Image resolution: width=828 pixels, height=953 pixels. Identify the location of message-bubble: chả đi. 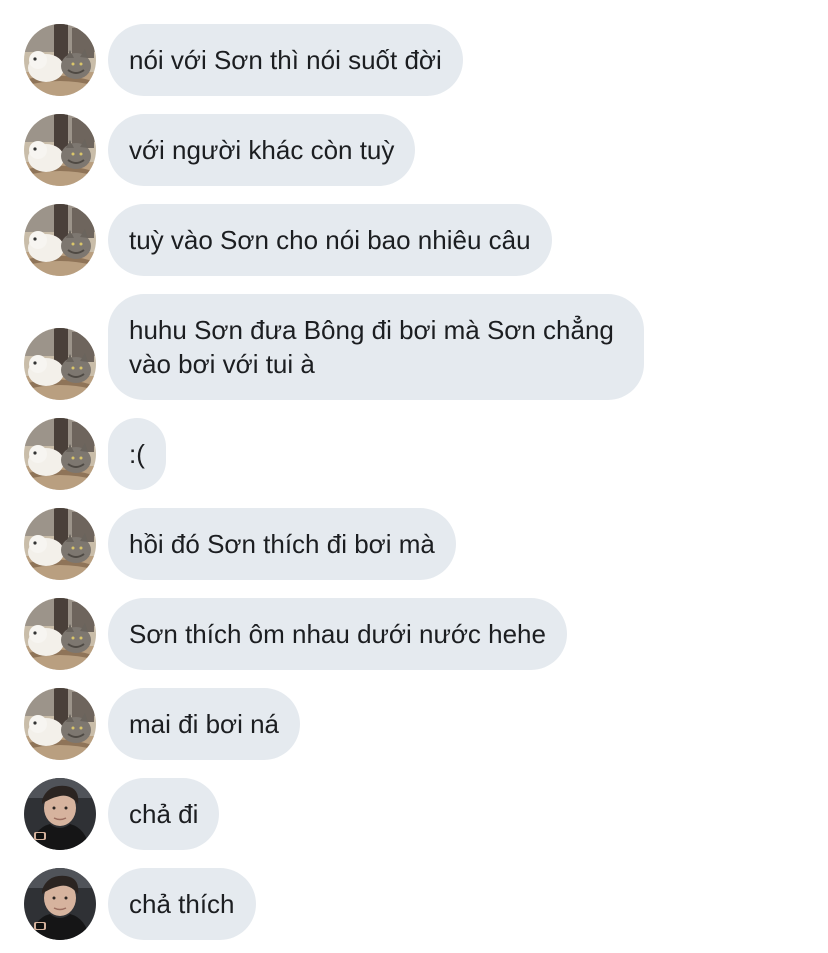
(164, 814).